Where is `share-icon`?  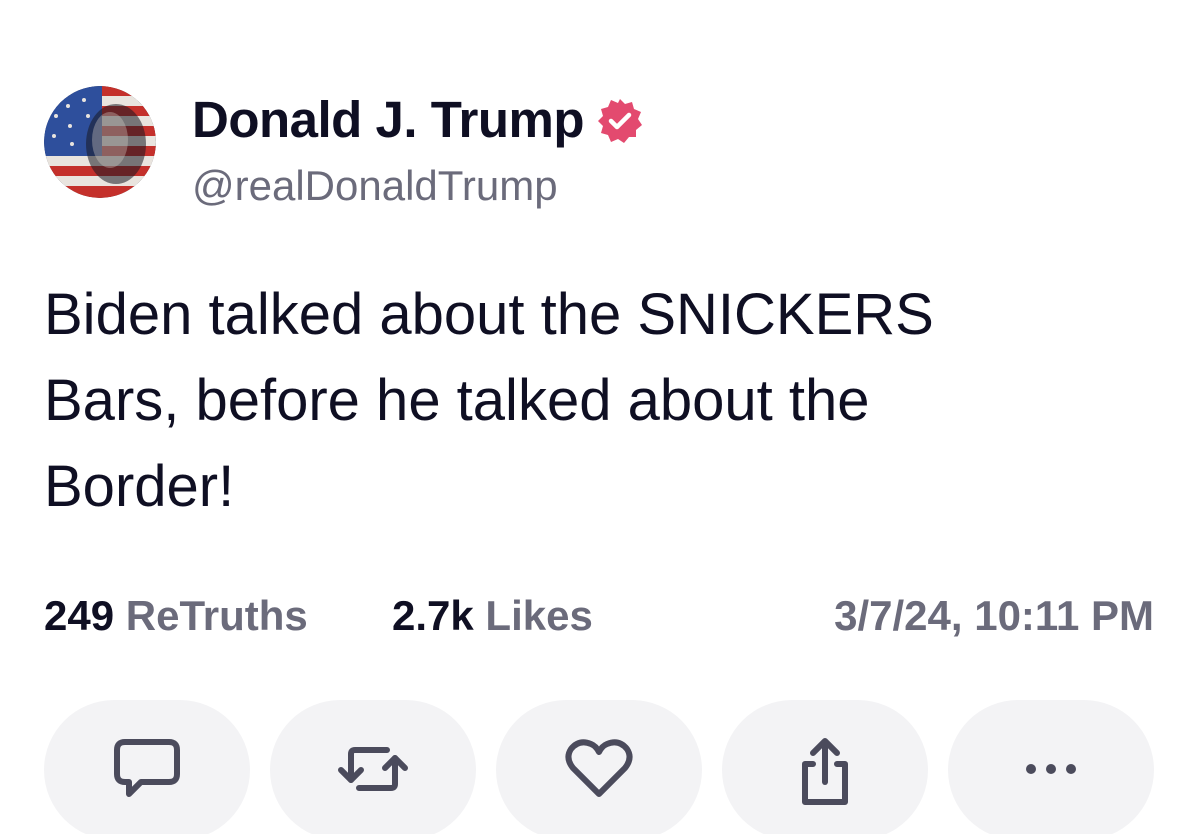
share-icon is located at coordinates (825, 771).